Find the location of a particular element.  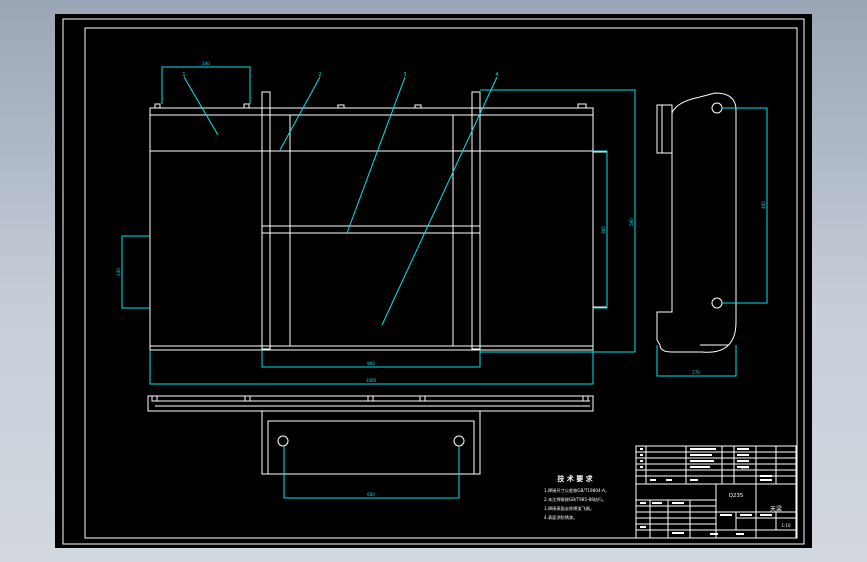

title-block-material: Q235 is located at coordinates (736, 496).